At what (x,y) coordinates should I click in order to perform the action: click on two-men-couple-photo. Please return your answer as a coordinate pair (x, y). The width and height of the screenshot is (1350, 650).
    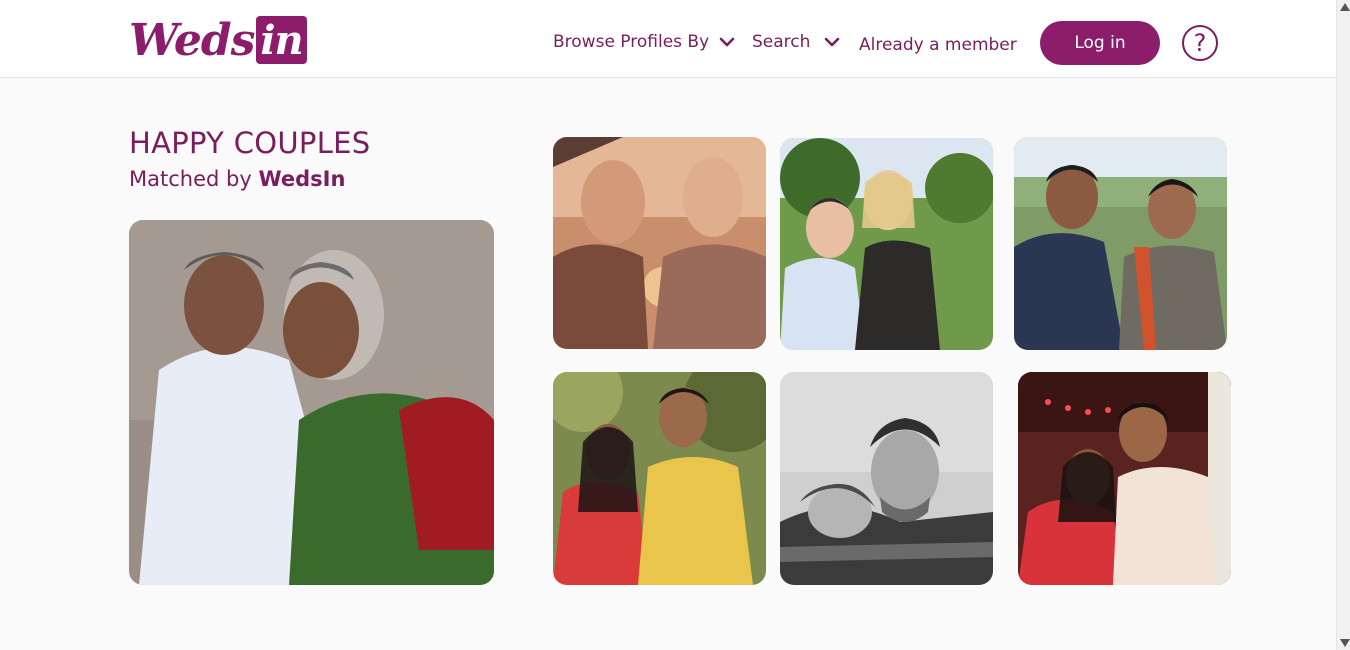
    Looking at the image, I should click on (659, 243).